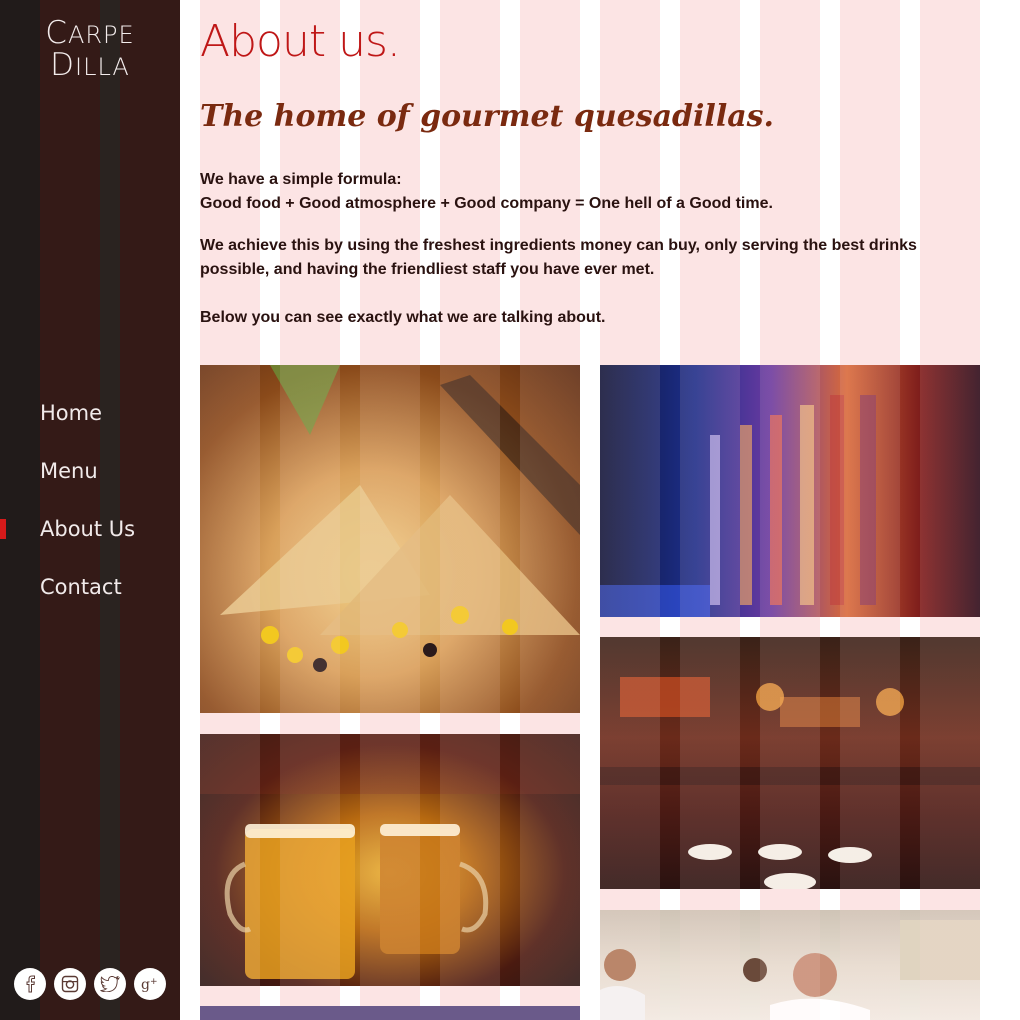 This screenshot has width=1020, height=1020. What do you see at coordinates (790, 491) in the screenshot?
I see `bar-bottles-photo` at bounding box center [790, 491].